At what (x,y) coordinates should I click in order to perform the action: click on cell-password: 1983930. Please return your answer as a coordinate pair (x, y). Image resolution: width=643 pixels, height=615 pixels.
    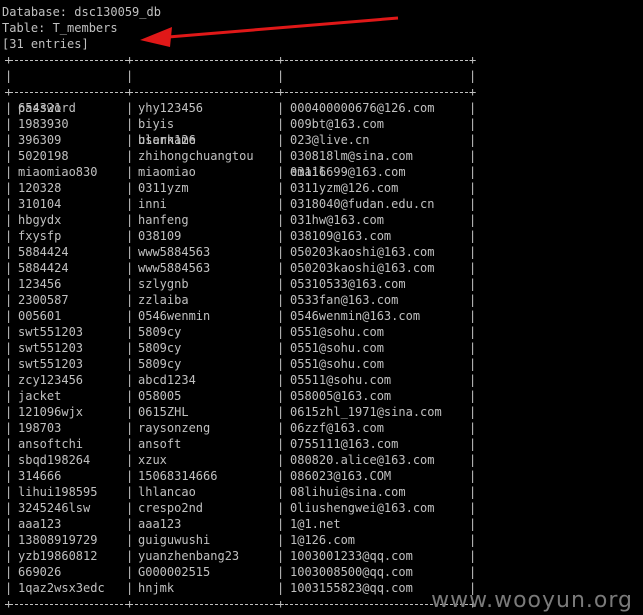
    Looking at the image, I should click on (43, 124).